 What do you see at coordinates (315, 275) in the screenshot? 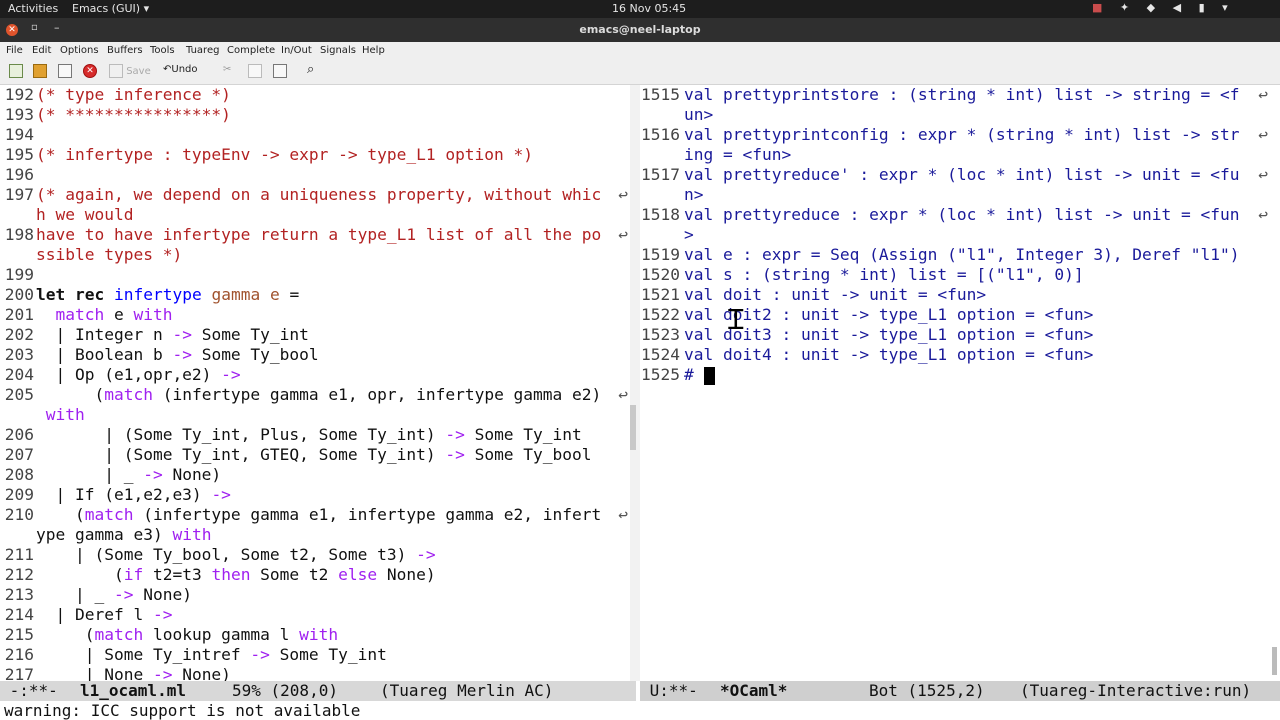
I see `code-line: 199` at bounding box center [315, 275].